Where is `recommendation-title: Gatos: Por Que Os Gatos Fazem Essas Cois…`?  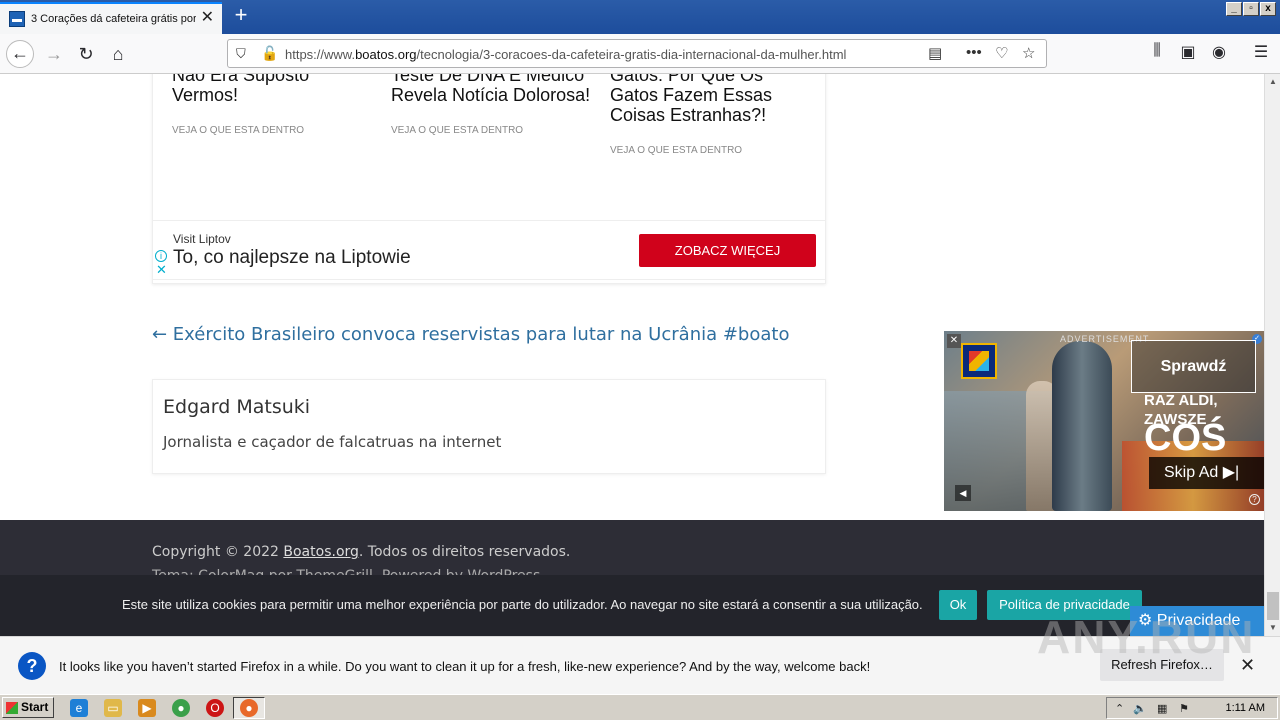
recommendation-title: Gatos: Por Que Os Gatos Fazem Essas Cois… is located at coordinates (710, 99).